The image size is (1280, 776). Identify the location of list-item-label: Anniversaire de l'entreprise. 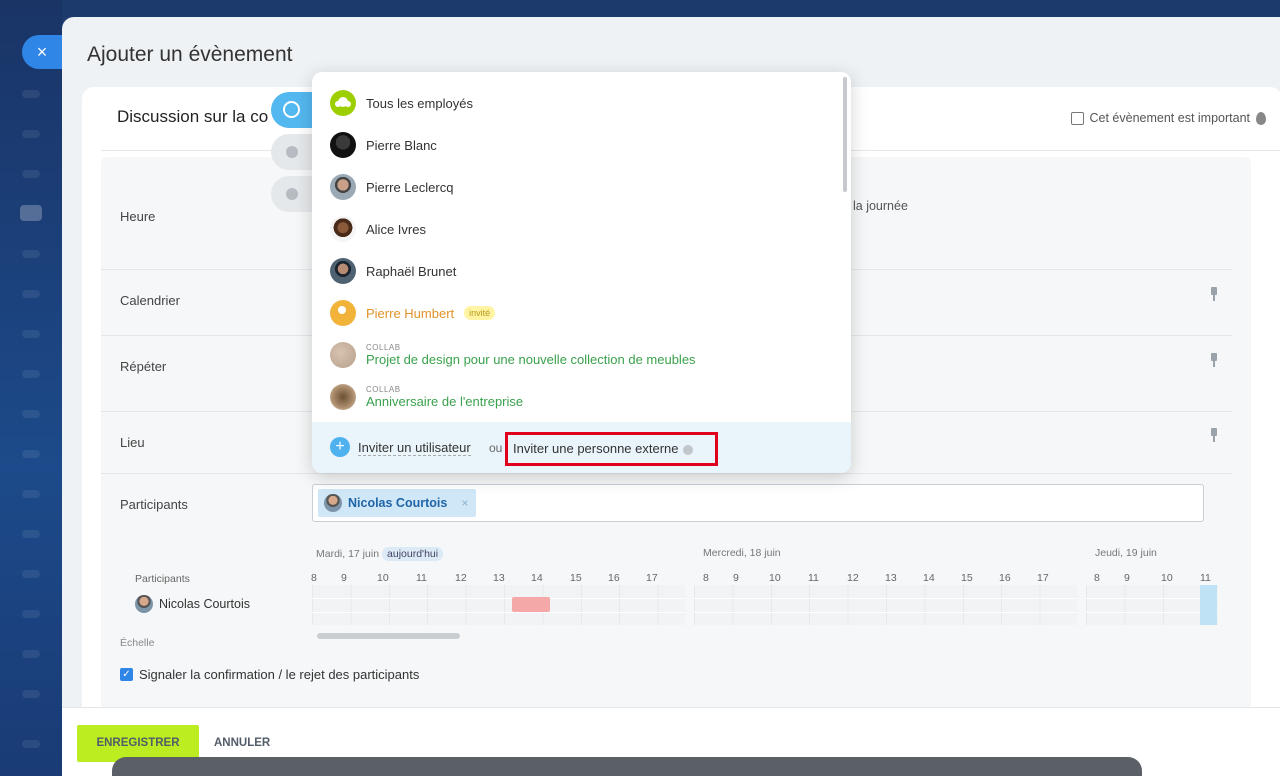
(445, 401).